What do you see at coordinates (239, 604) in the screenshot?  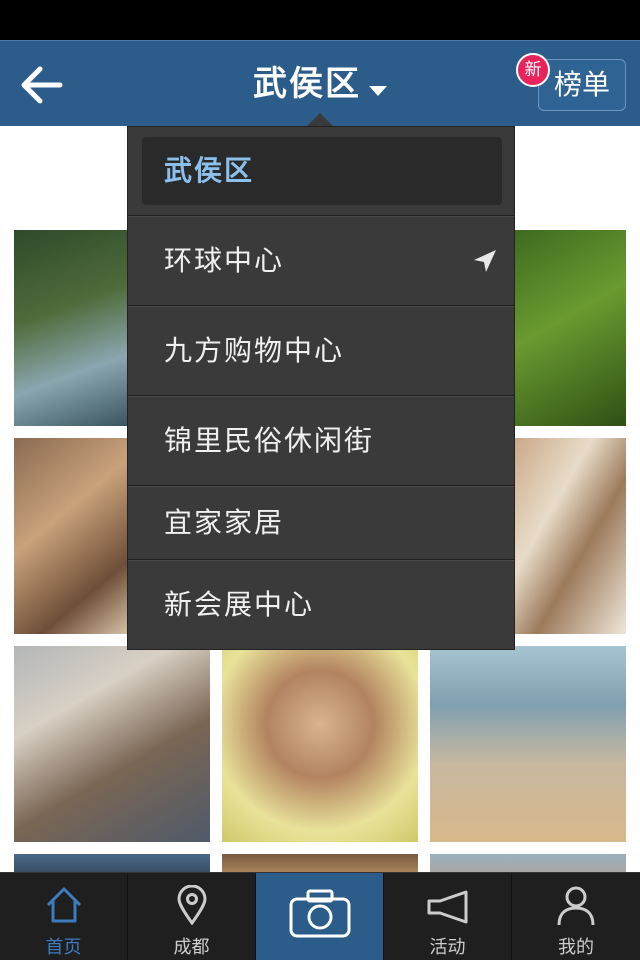 I see `dropdown-item-label: 新会展中心` at bounding box center [239, 604].